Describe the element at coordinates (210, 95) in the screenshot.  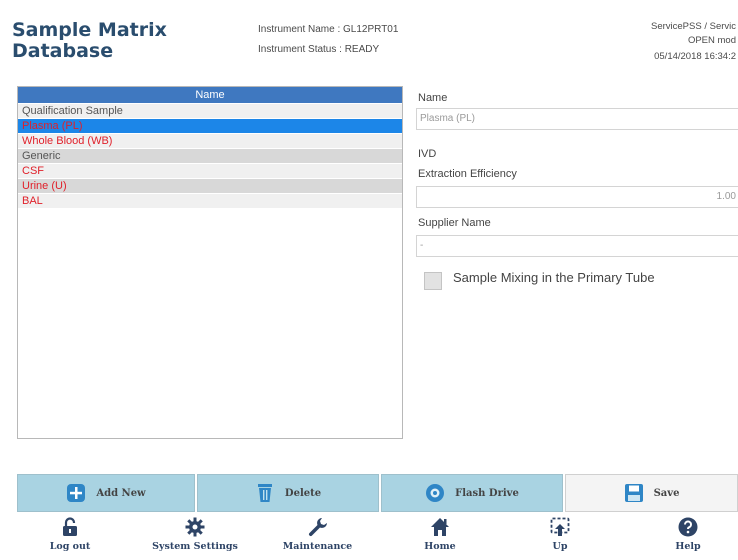
I see `list-column-header: Name` at that location.